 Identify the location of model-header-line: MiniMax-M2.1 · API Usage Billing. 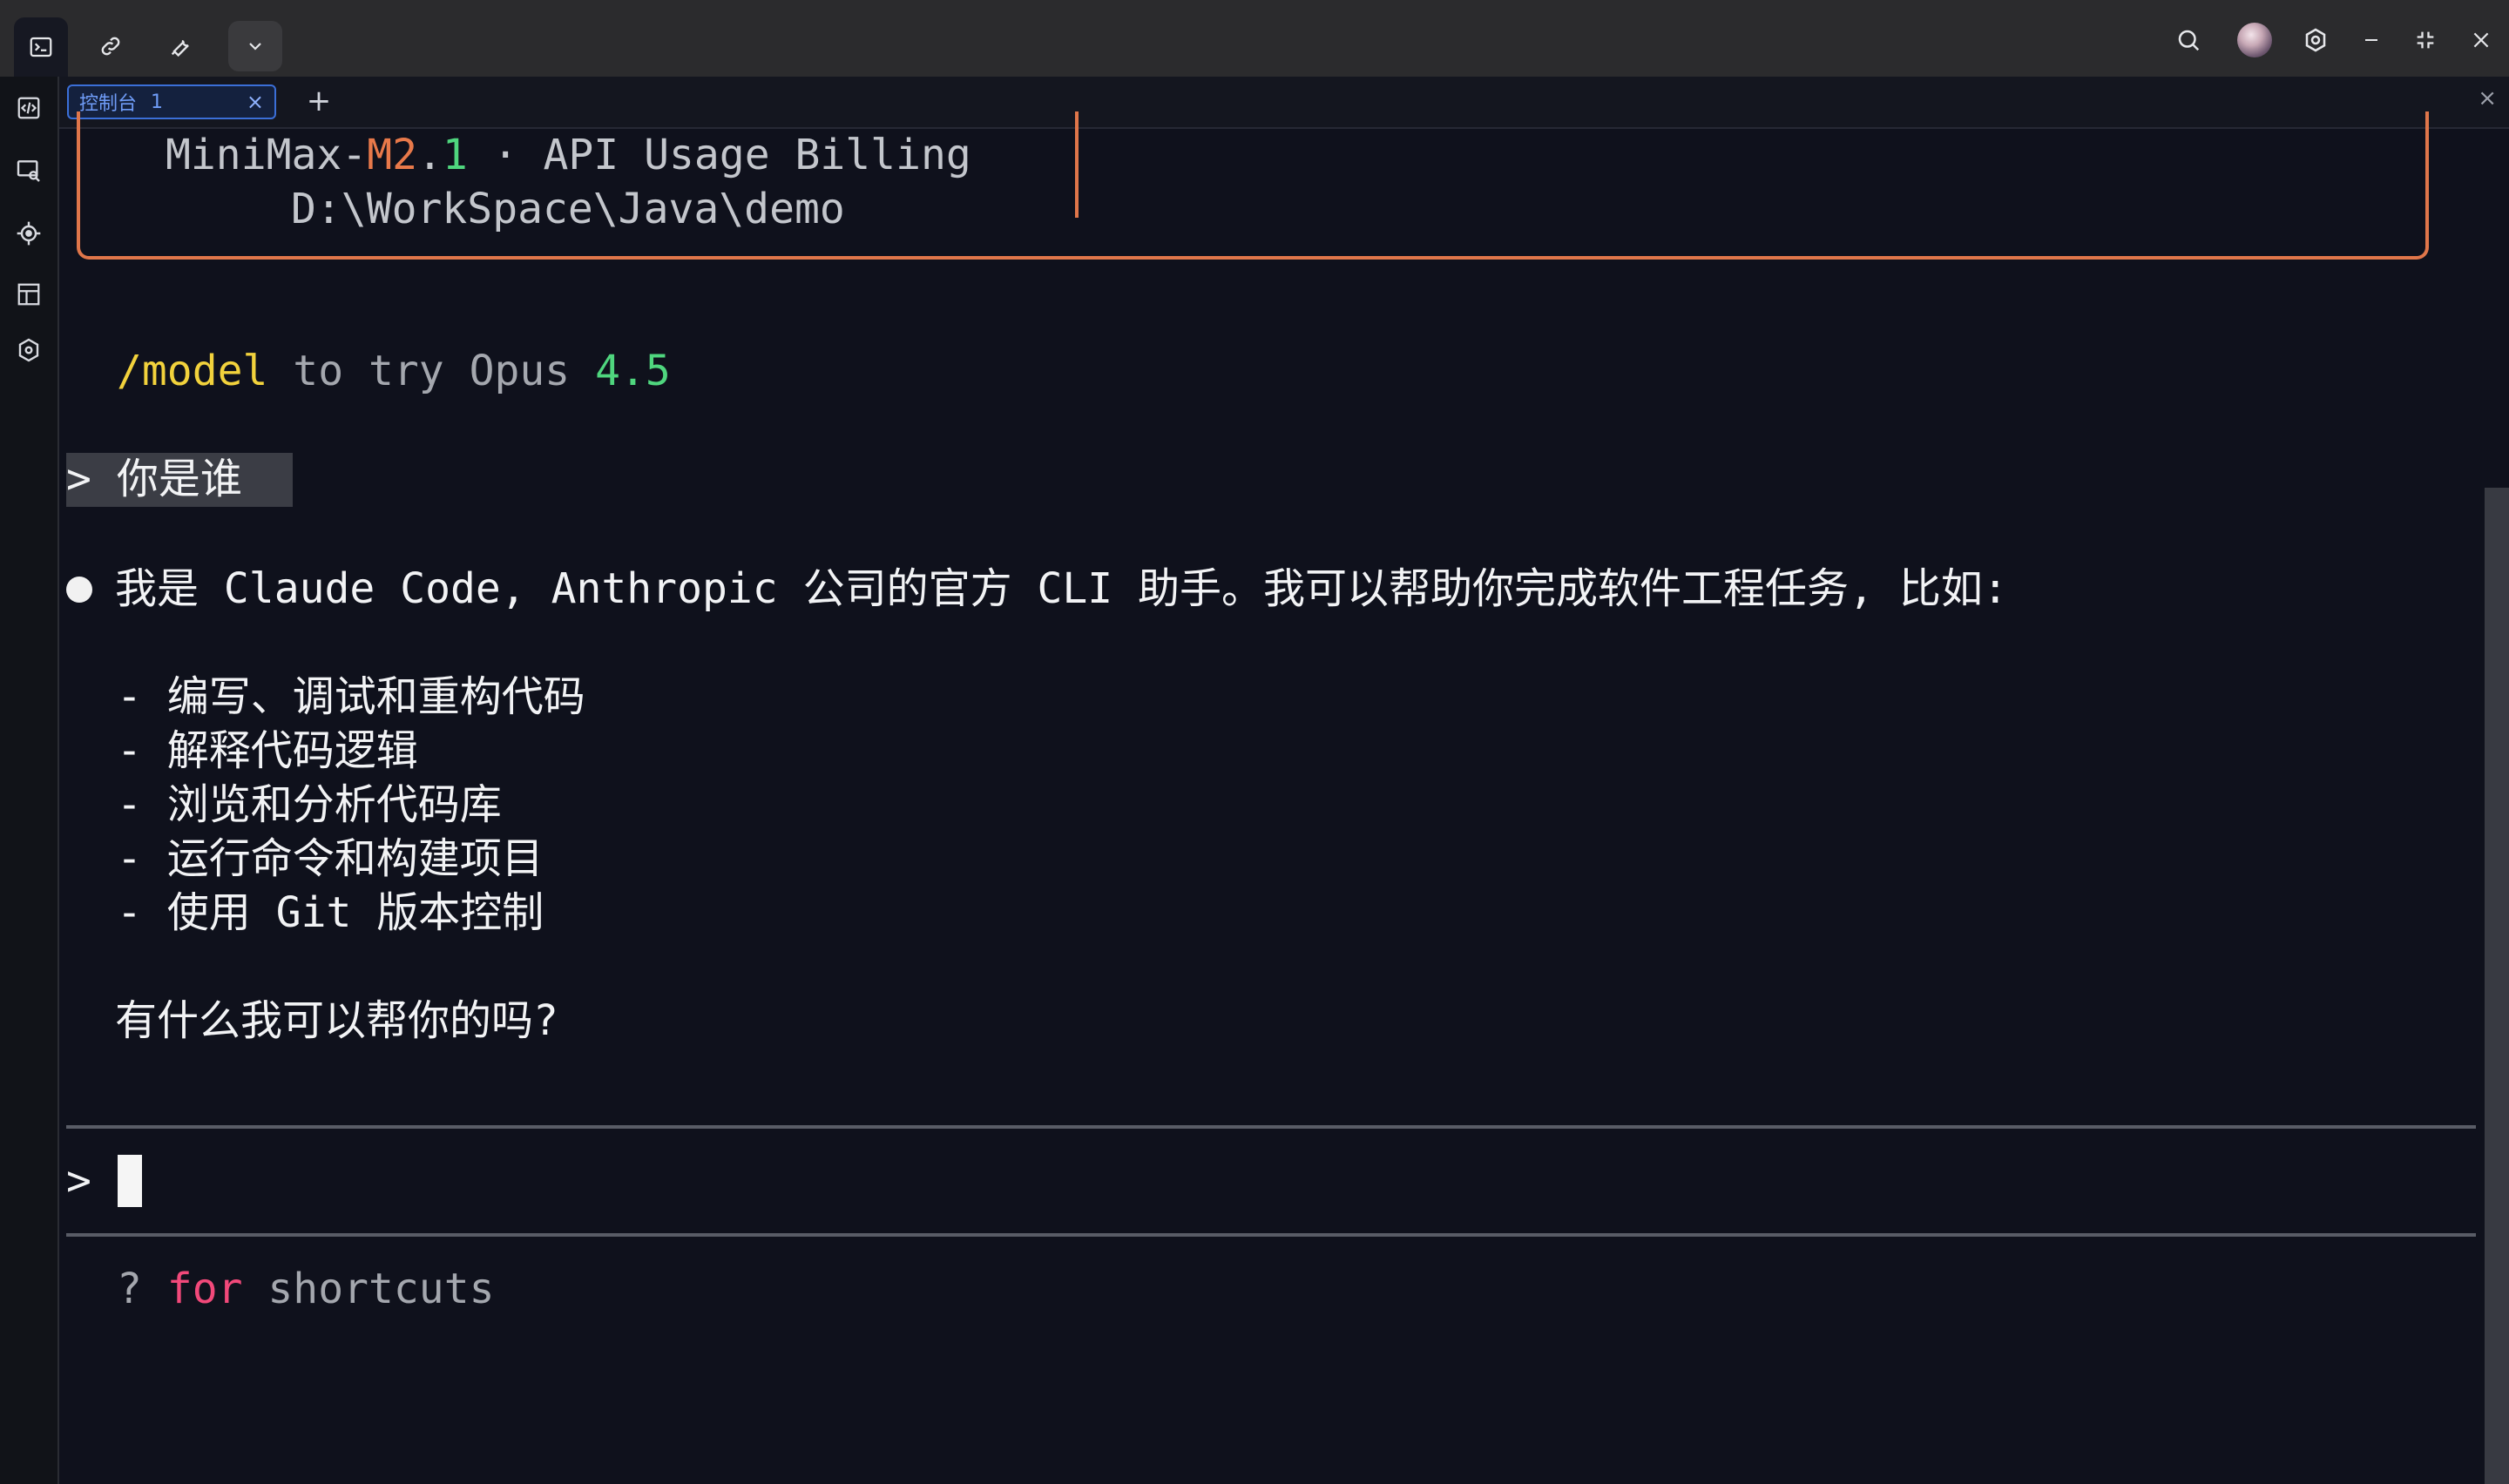
(568, 155).